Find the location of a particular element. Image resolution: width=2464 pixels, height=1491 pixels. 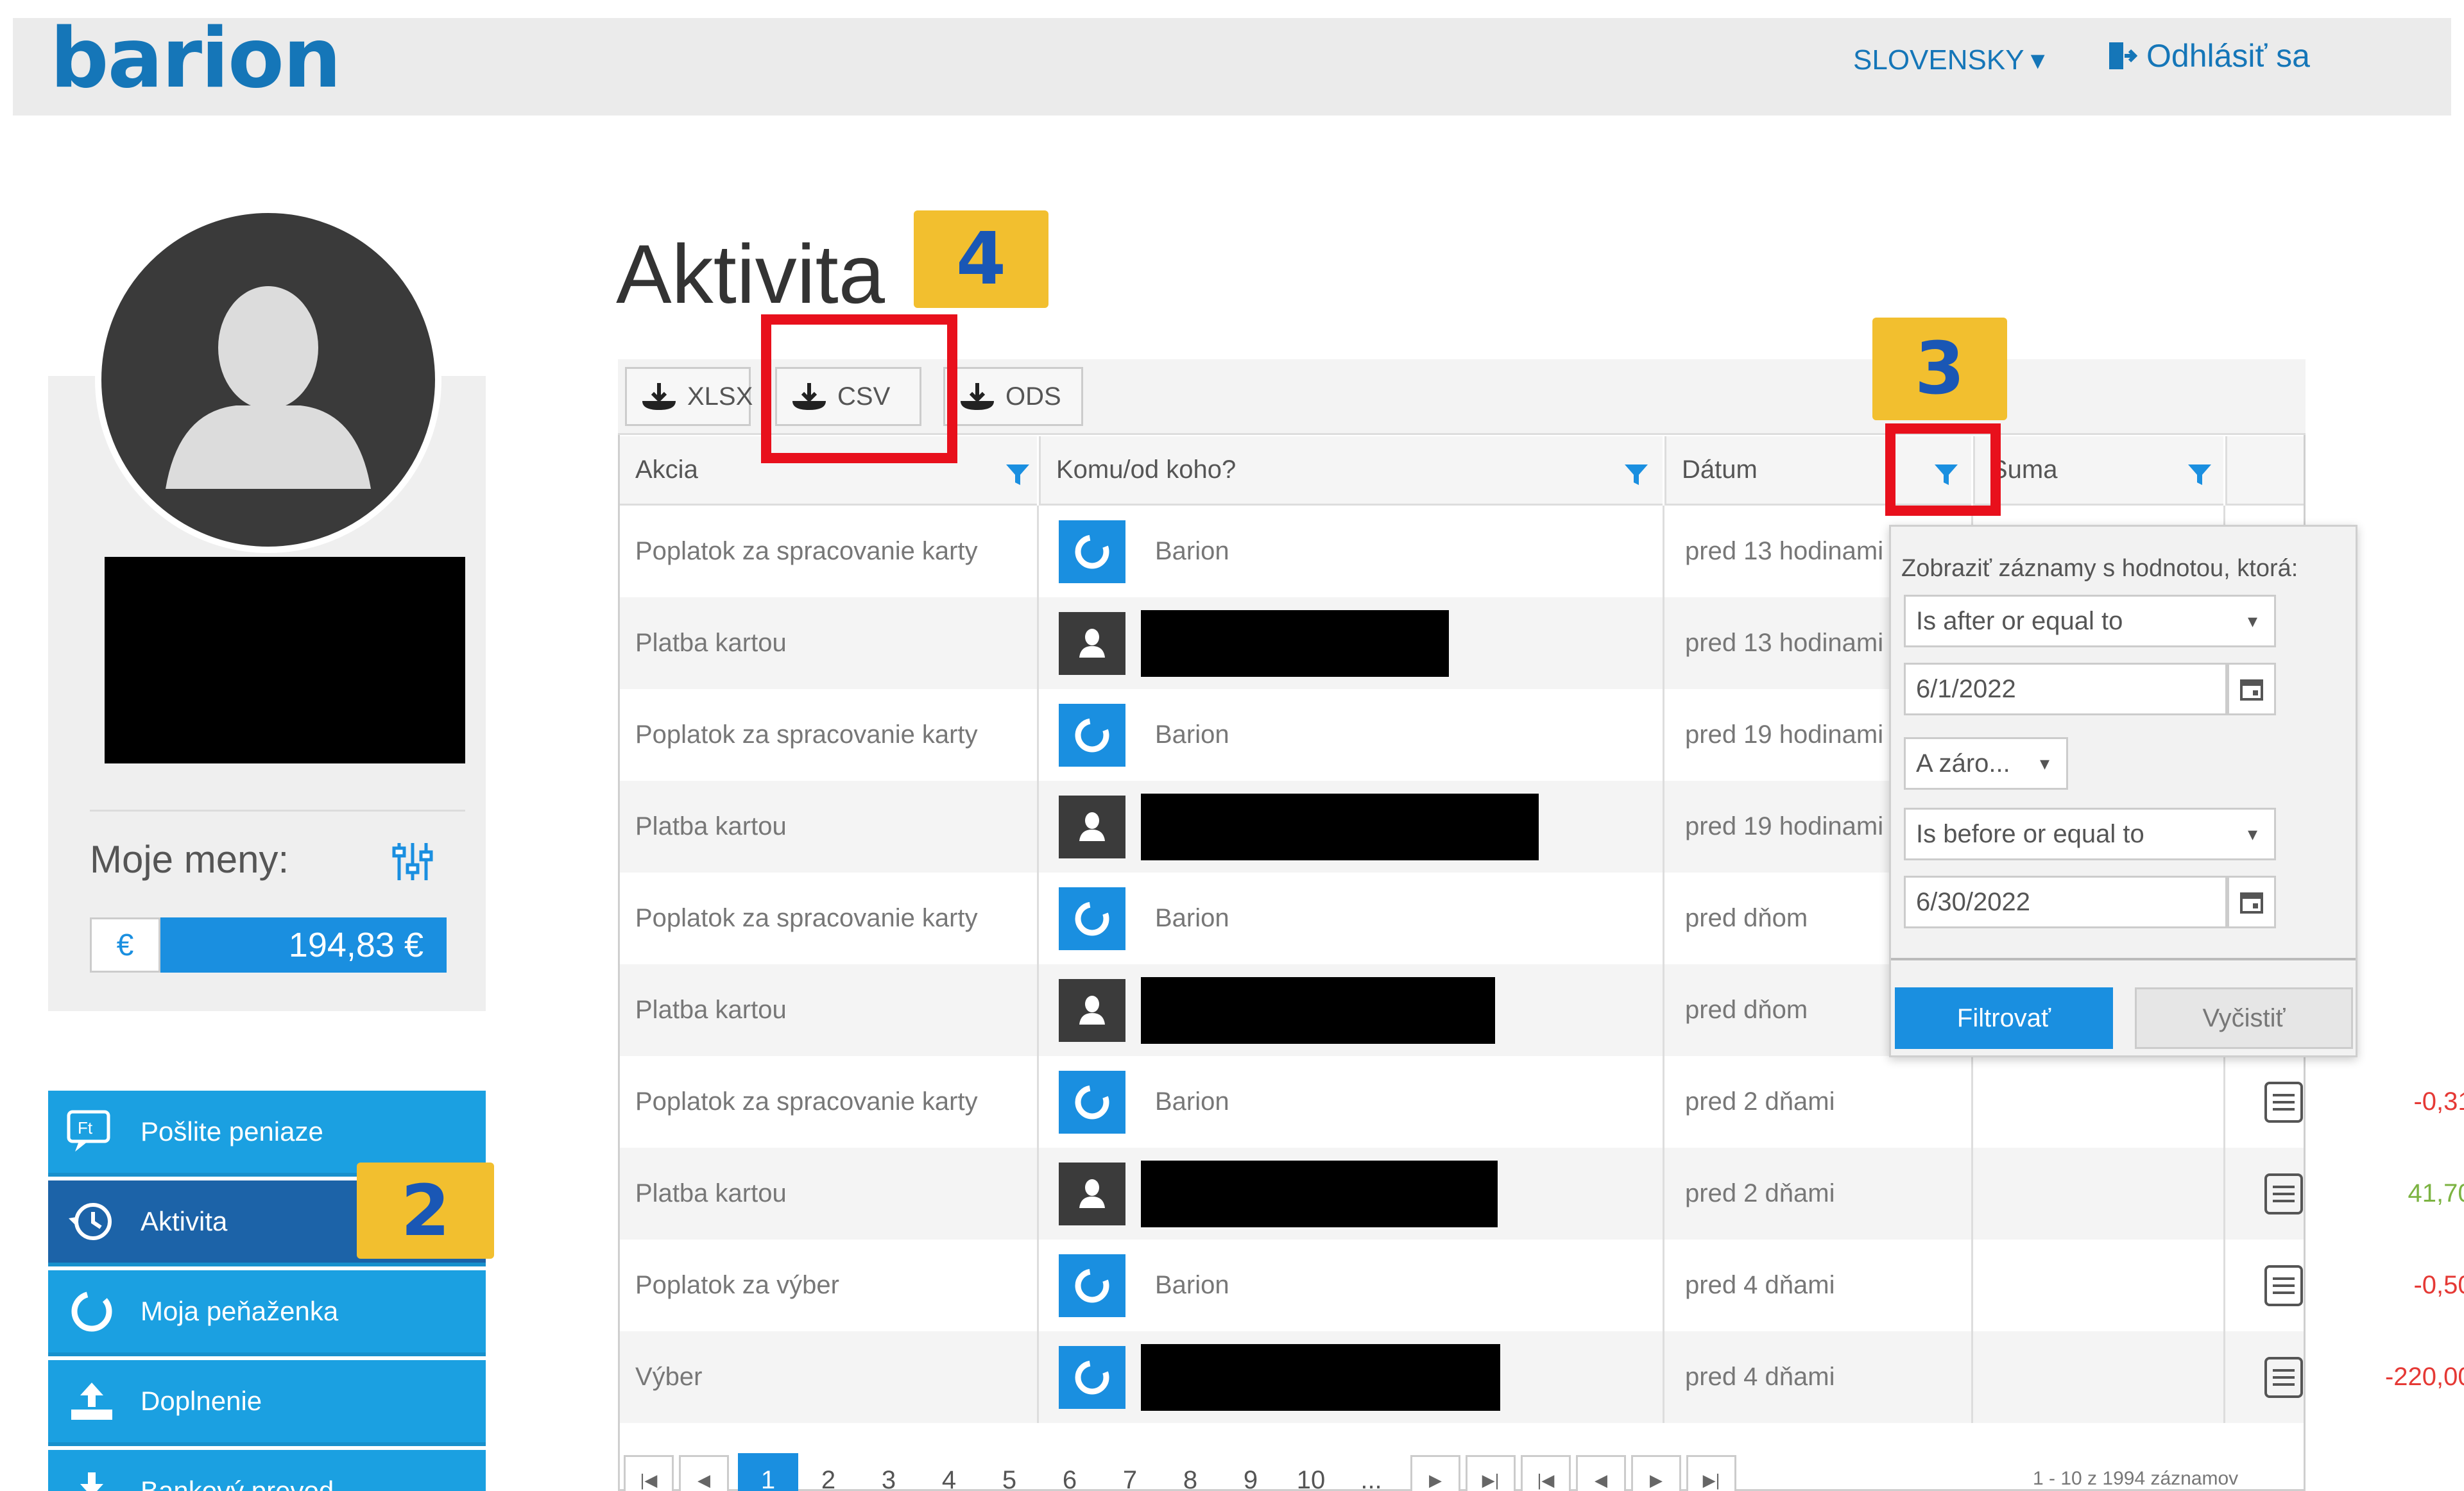

export-xlsx-label: XLSX is located at coordinates (720, 397).